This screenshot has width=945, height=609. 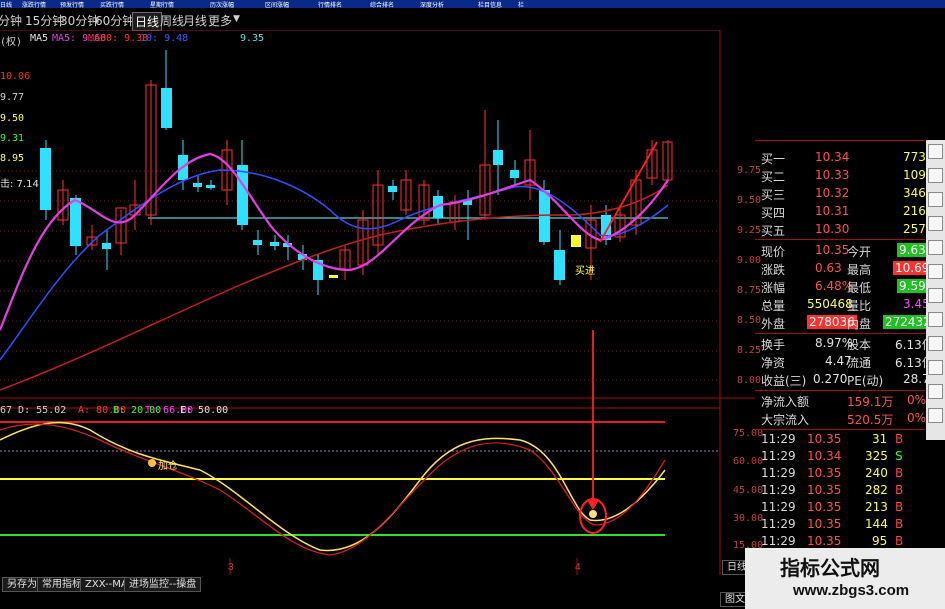 What do you see at coordinates (773, 159) in the screenshot?
I see `bid-label: 买一` at bounding box center [773, 159].